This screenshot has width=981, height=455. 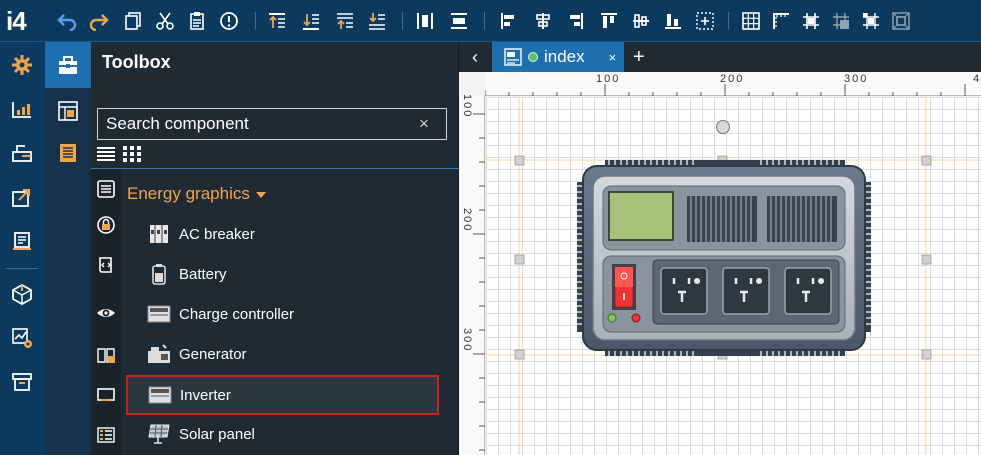 I want to click on distribute-vertical-button, so click(x=459, y=21).